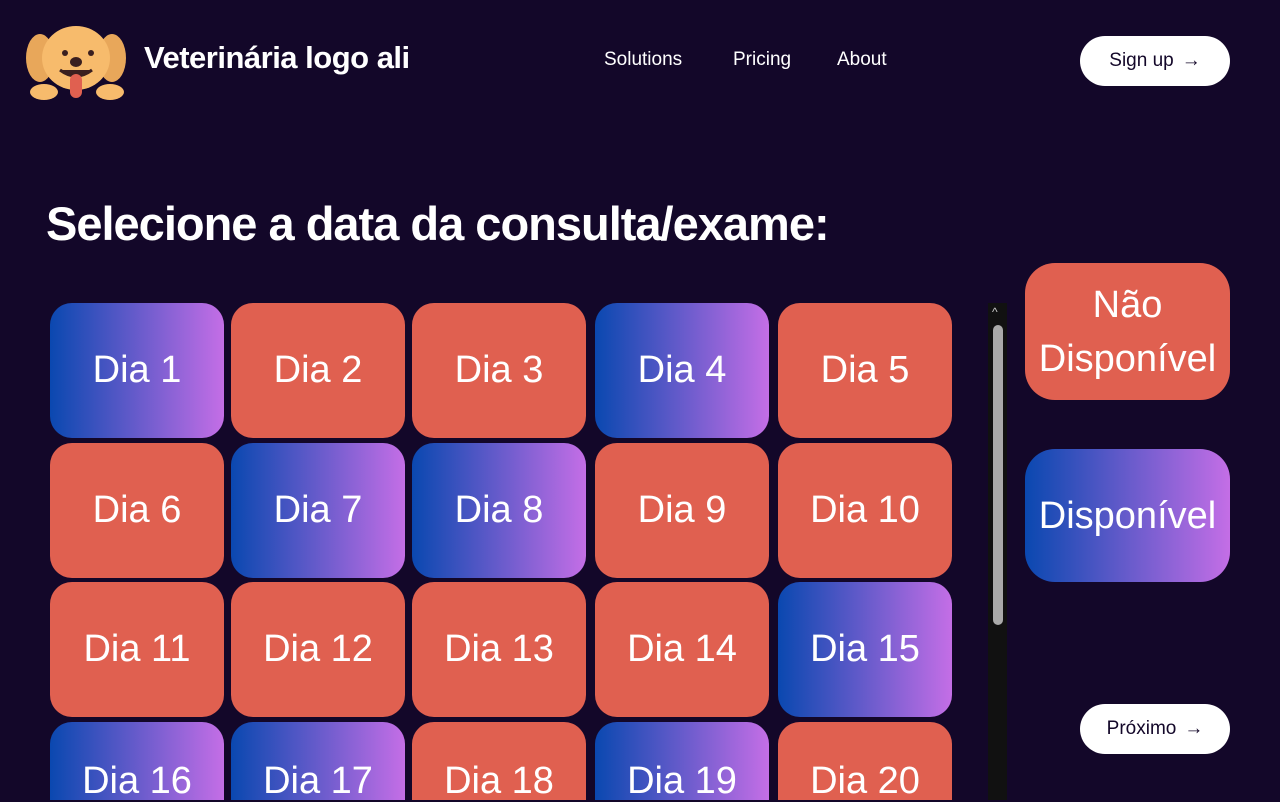 This screenshot has height=802, width=1280. Describe the element at coordinates (865, 370) in the screenshot. I see `day-button: Dia 5` at that location.